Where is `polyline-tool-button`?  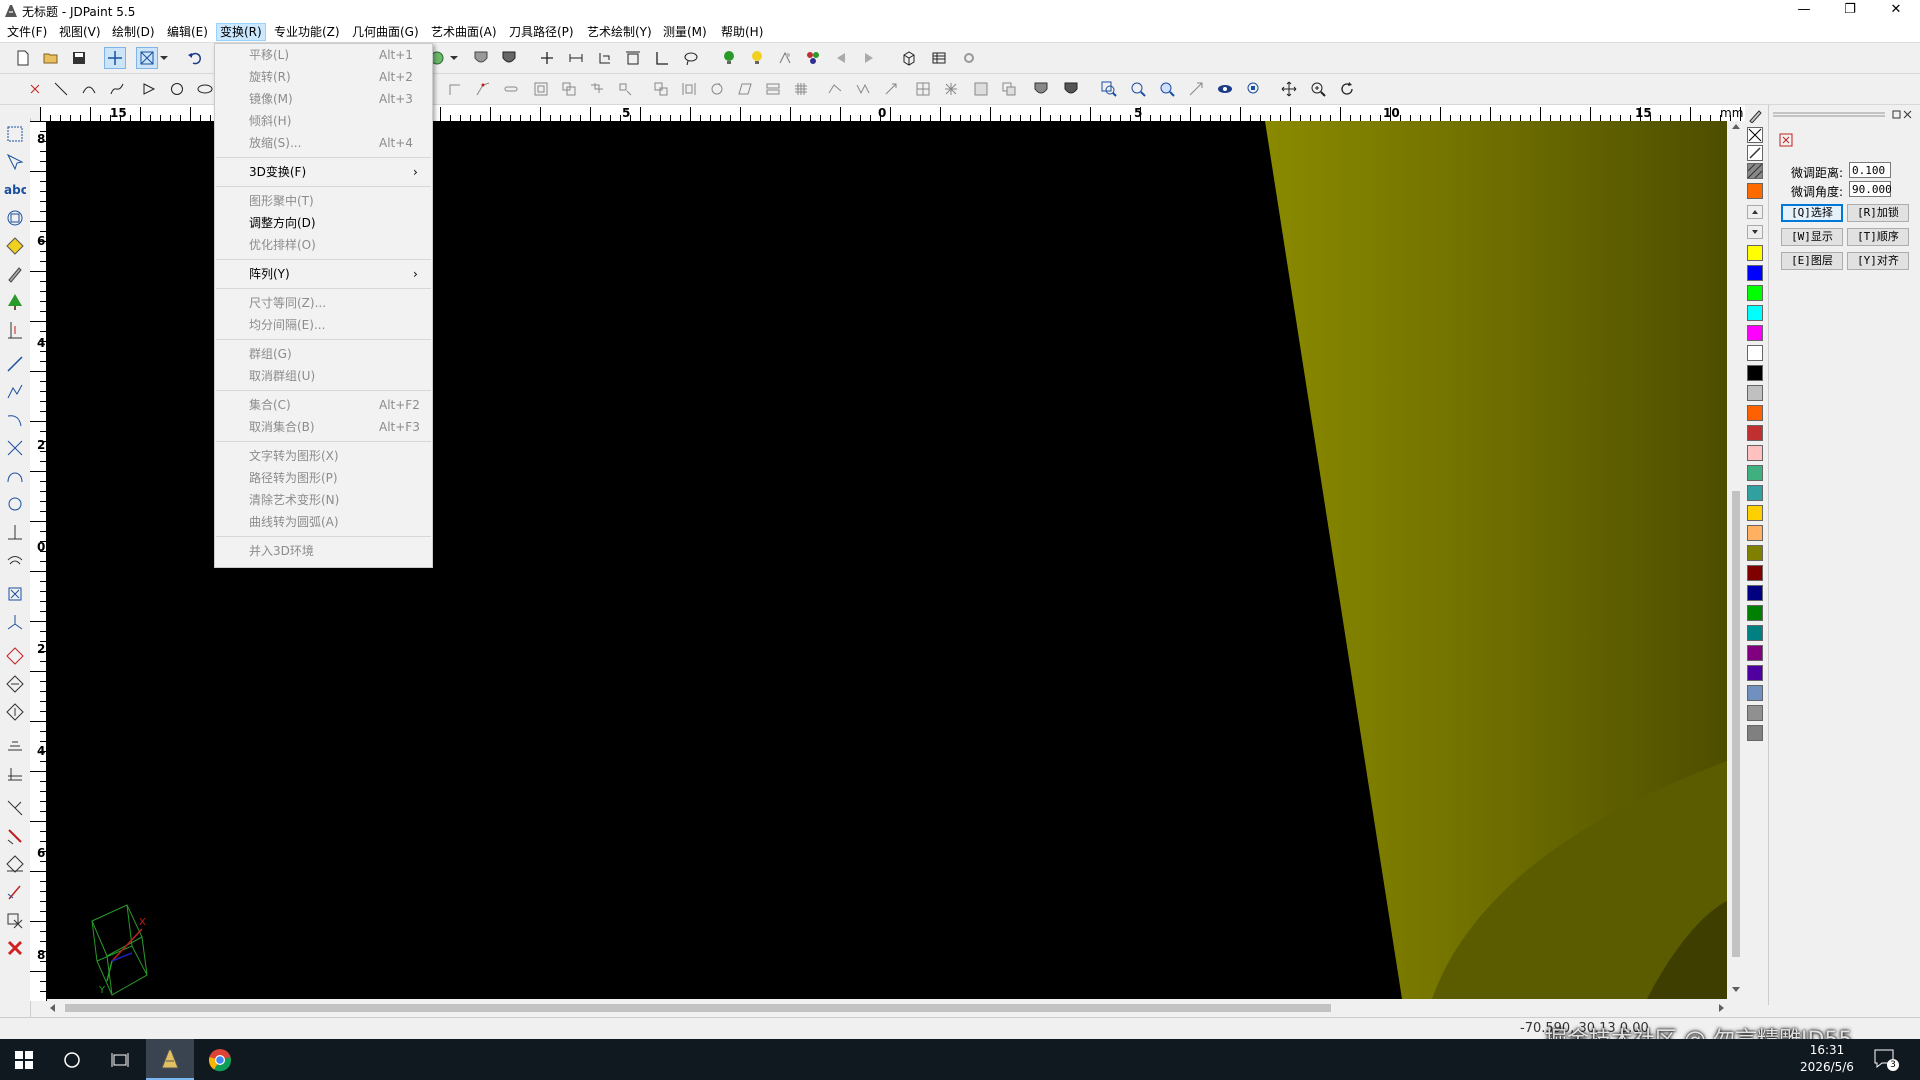 polyline-tool-button is located at coordinates (15, 392).